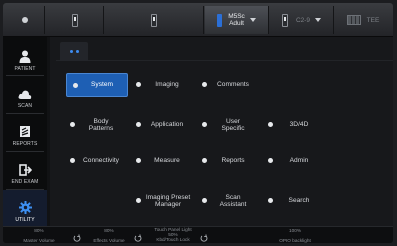  I want to click on user-specific-button: User Specific, so click(228, 125).